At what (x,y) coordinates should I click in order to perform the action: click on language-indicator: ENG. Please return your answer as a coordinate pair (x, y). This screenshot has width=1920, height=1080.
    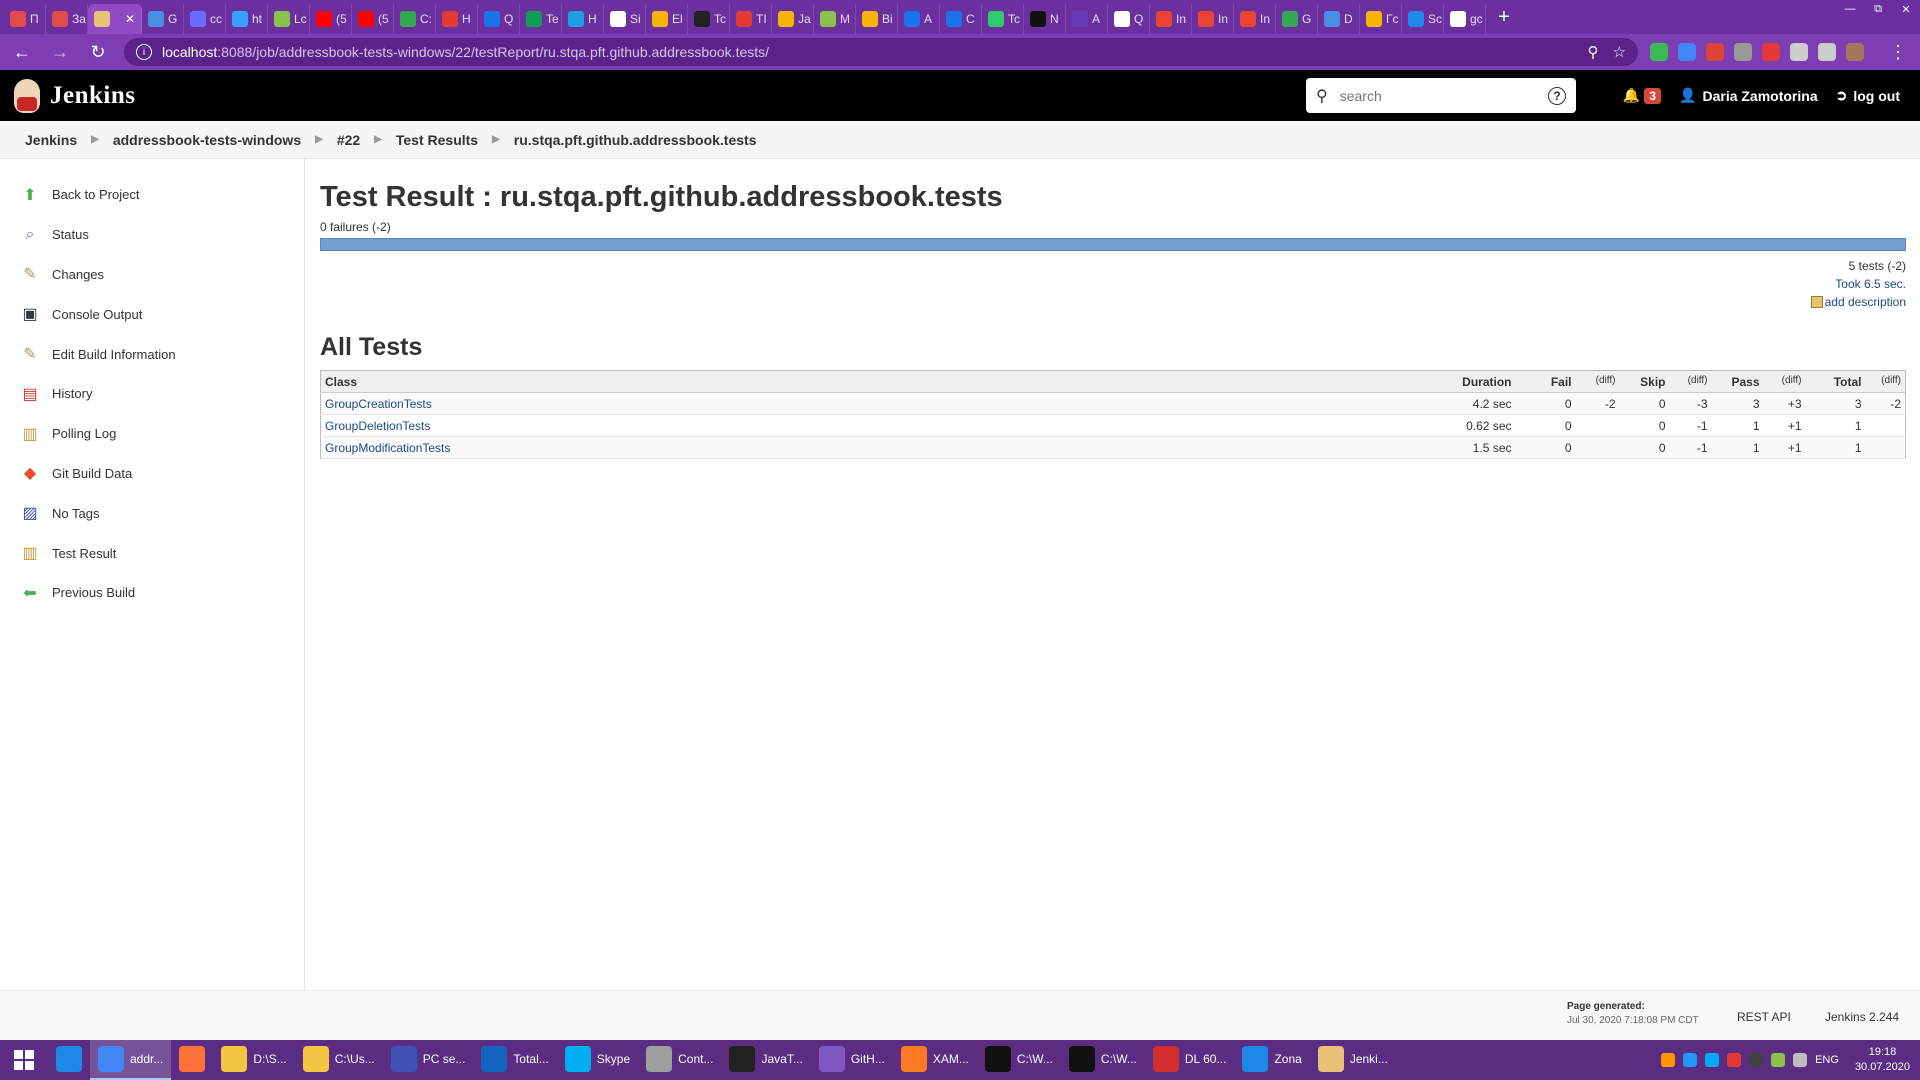
    Looking at the image, I should click on (1827, 1060).